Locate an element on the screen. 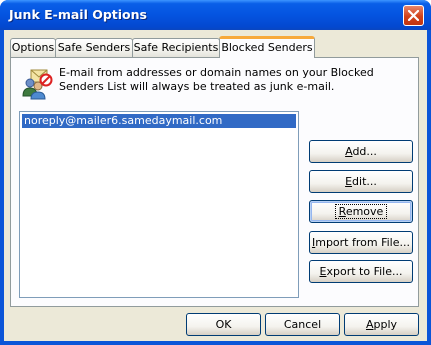  accelerator-key: E is located at coordinates (349, 181).